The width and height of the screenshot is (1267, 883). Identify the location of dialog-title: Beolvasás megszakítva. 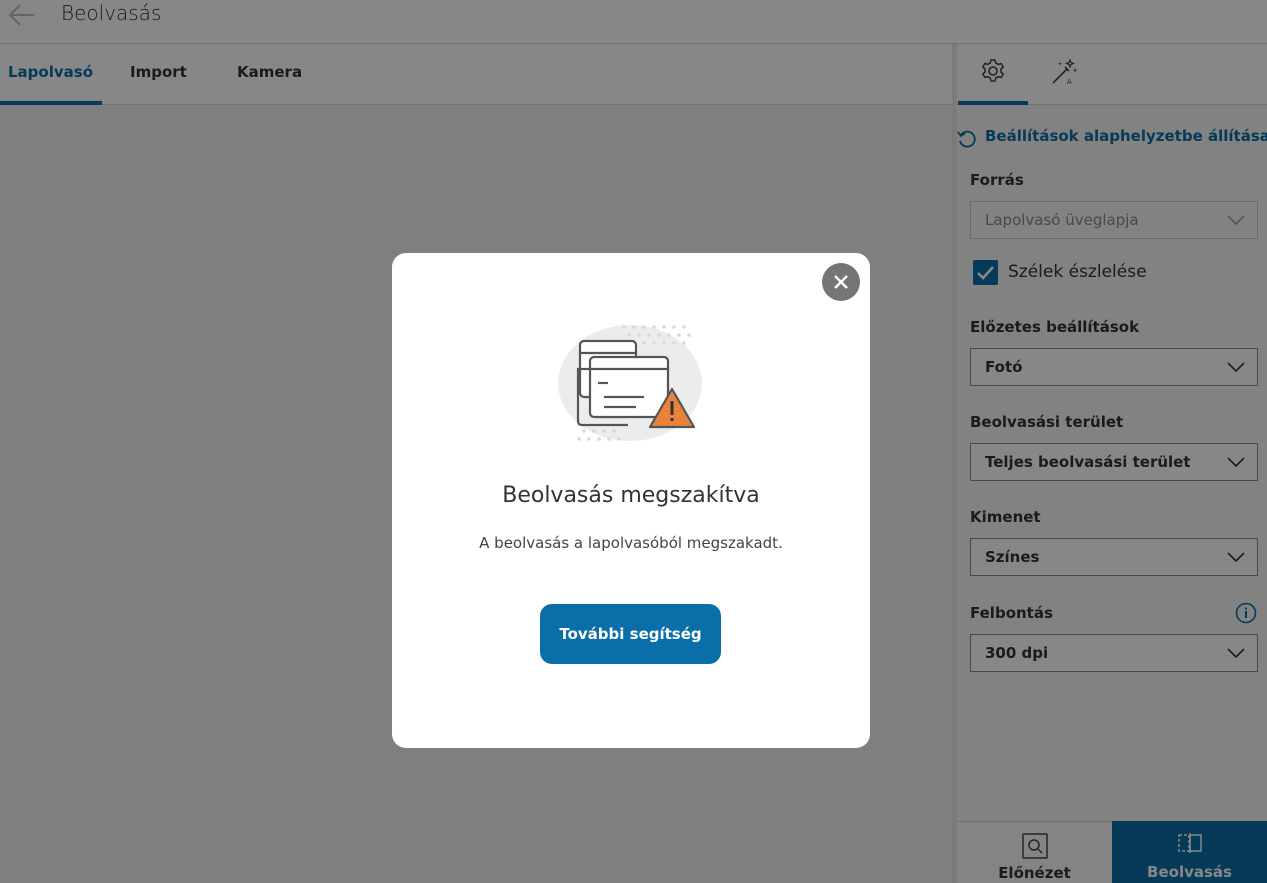
(631, 495).